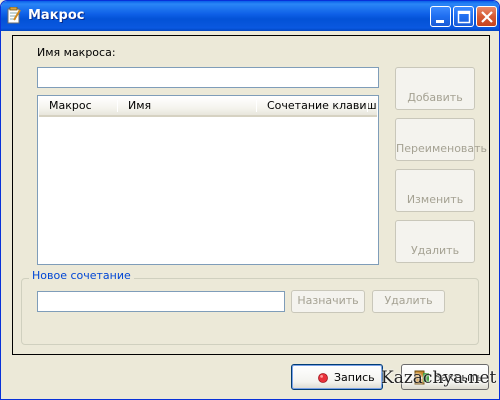  Describe the element at coordinates (440, 16) in the screenshot. I see `minimize-button` at that location.